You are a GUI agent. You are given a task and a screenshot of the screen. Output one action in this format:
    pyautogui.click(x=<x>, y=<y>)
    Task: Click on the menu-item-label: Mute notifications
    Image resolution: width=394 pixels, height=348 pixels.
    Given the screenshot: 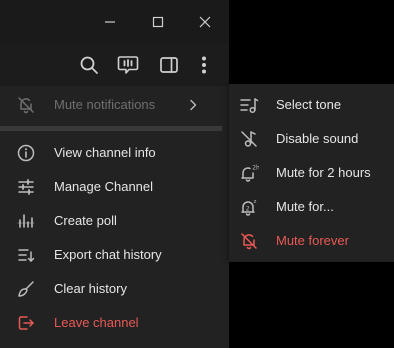 What is the action you would take?
    pyautogui.click(x=105, y=104)
    